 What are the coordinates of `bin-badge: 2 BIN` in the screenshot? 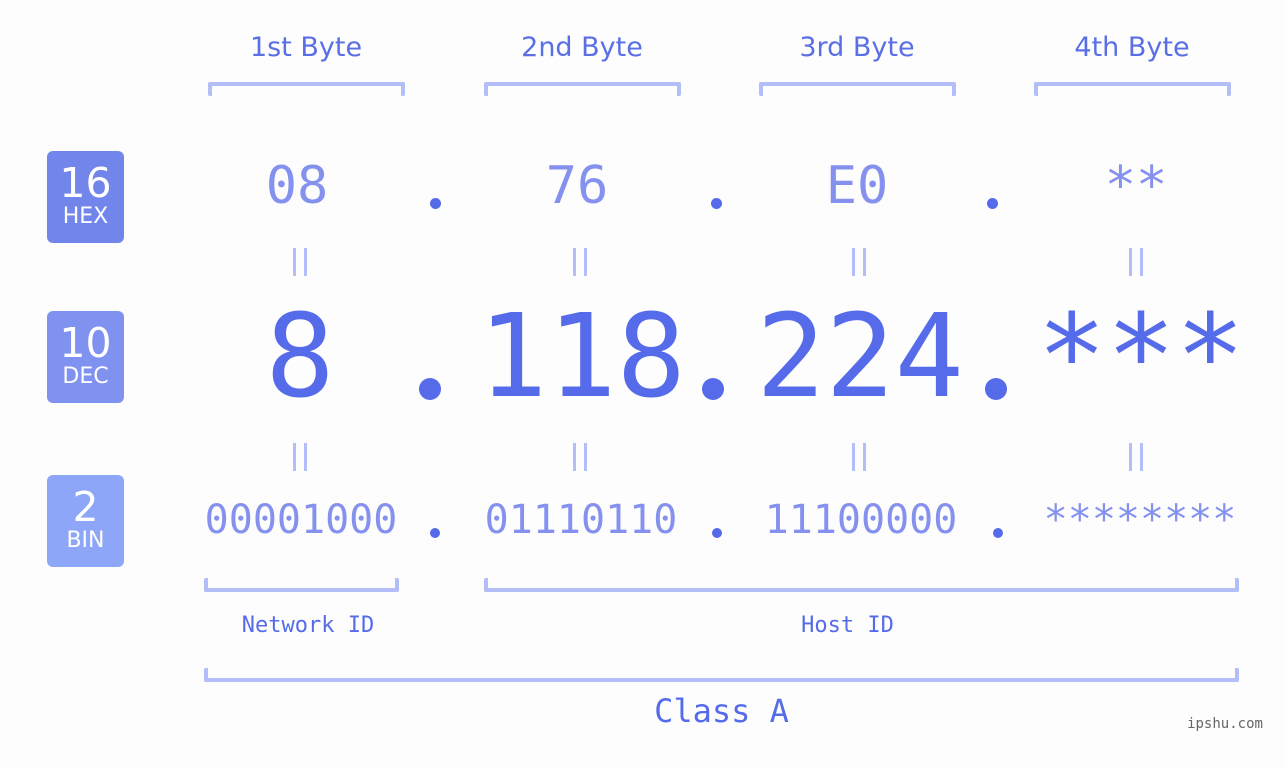 It's located at (85, 521).